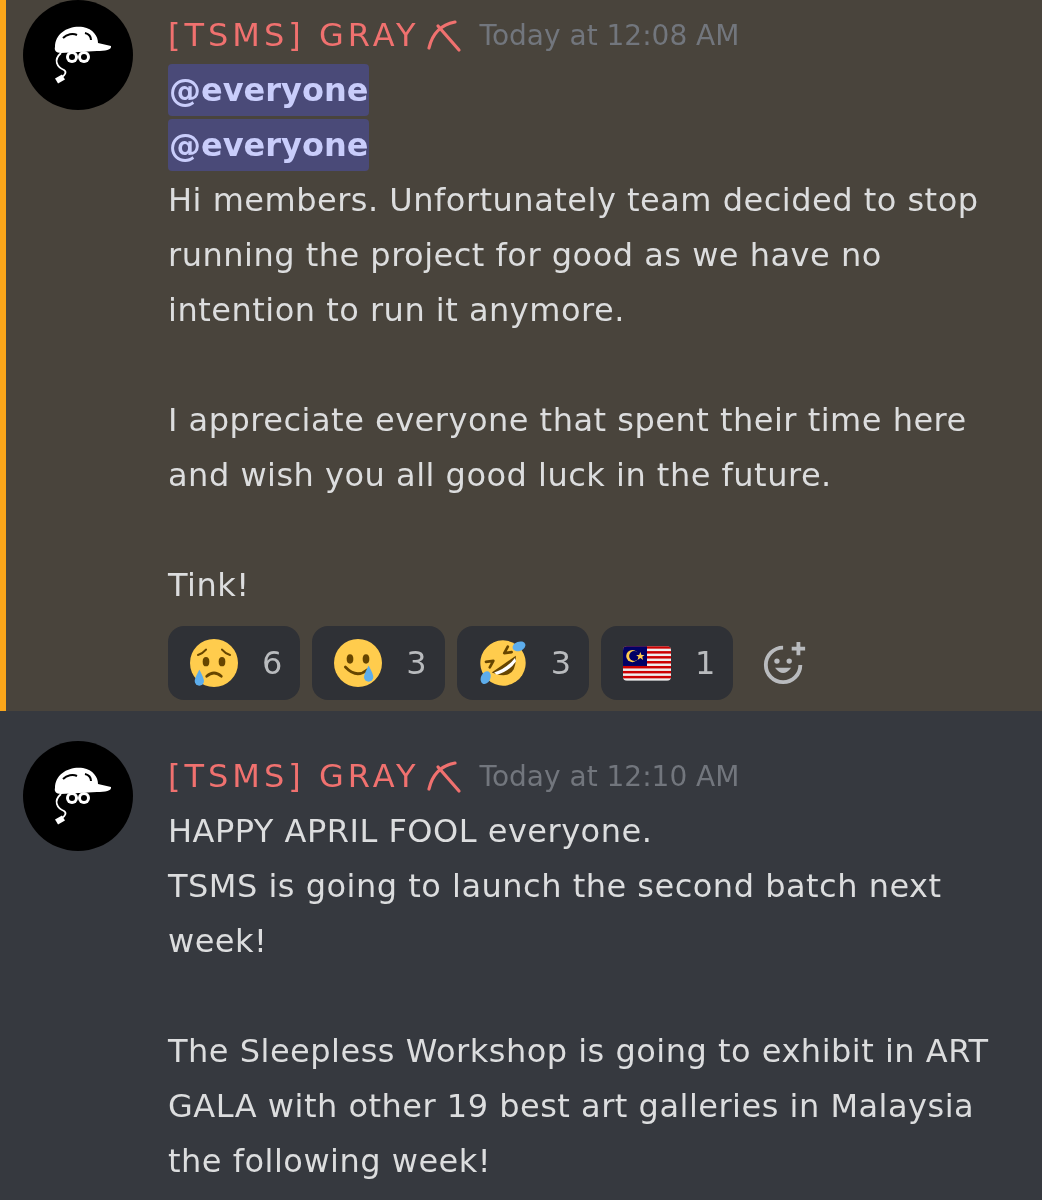 This screenshot has height=1200, width=1042. Describe the element at coordinates (609, 35) in the screenshot. I see `message-timestamp: Today at 12:08 AM` at that location.